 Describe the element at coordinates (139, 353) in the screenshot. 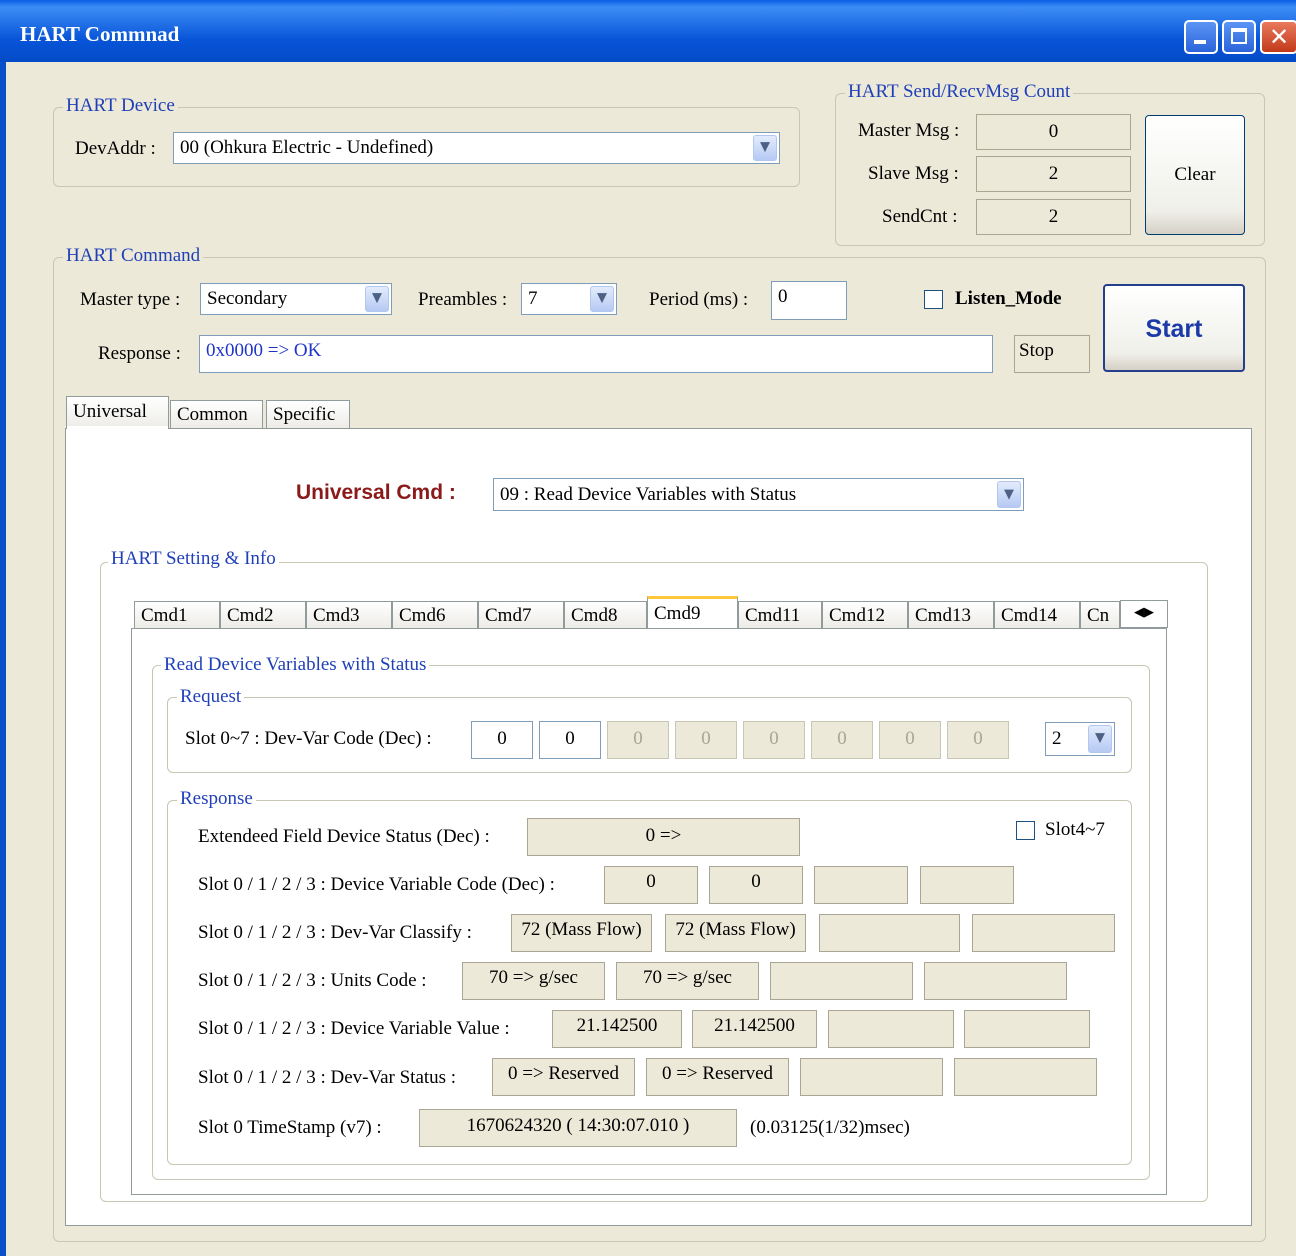

I see `response-label: Response :` at that location.